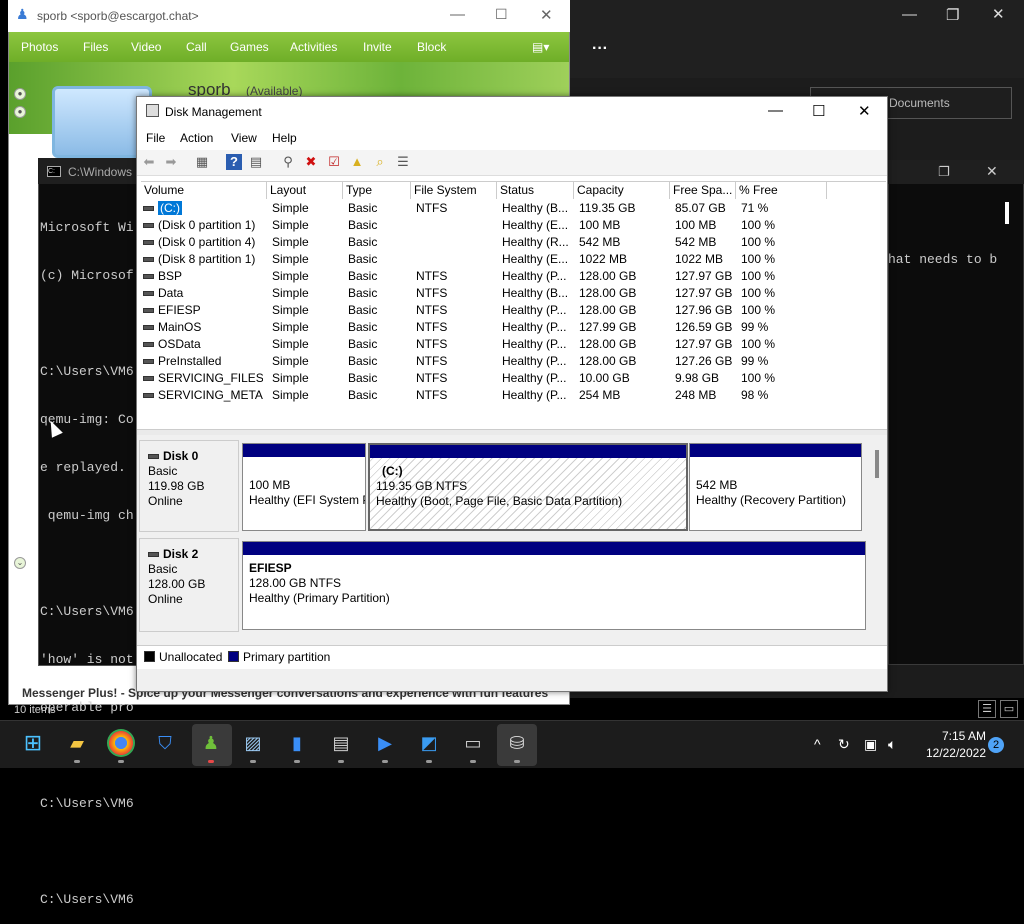 The height and width of the screenshot is (924, 1024). I want to click on terminal-2-close-icon: ✕, so click(992, 171).